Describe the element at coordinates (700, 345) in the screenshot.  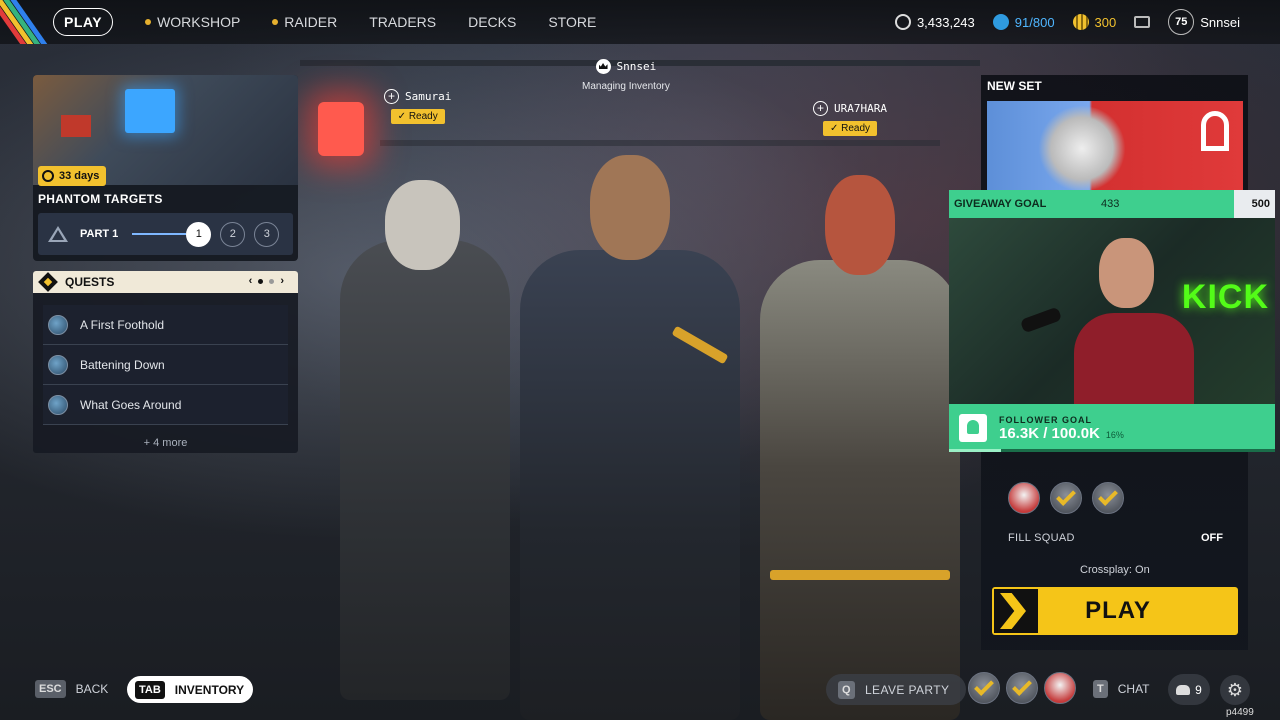
I see `character-strap` at that location.